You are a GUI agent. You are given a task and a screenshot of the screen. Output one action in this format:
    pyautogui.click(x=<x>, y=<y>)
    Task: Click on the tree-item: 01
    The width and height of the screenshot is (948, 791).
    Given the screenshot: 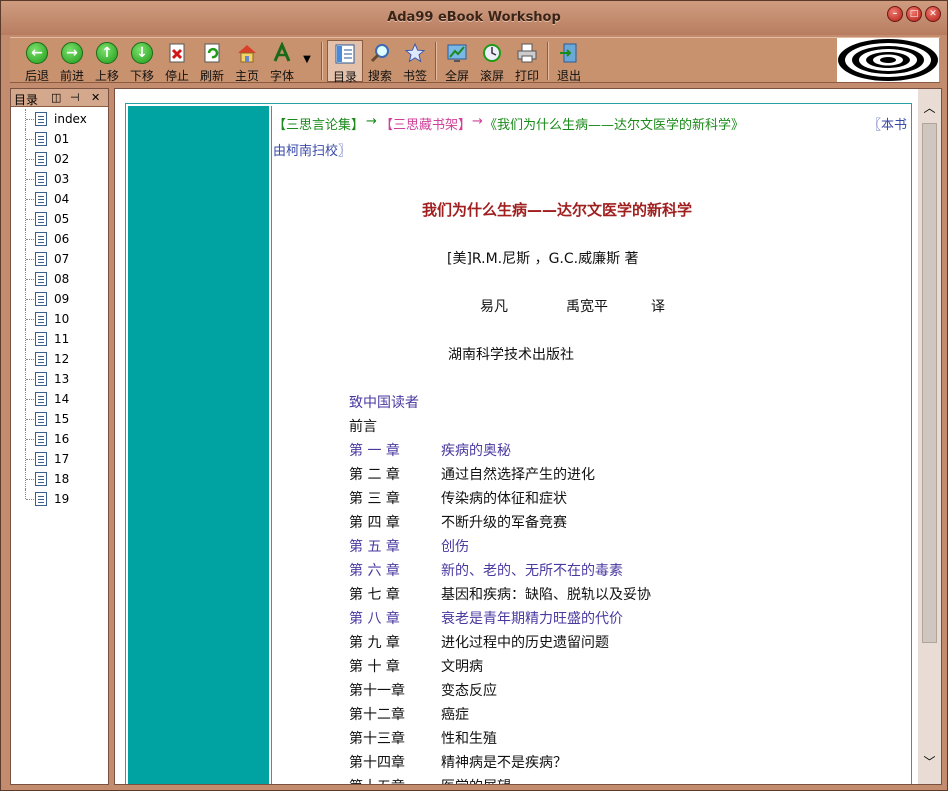 What is the action you would take?
    pyautogui.click(x=59, y=139)
    